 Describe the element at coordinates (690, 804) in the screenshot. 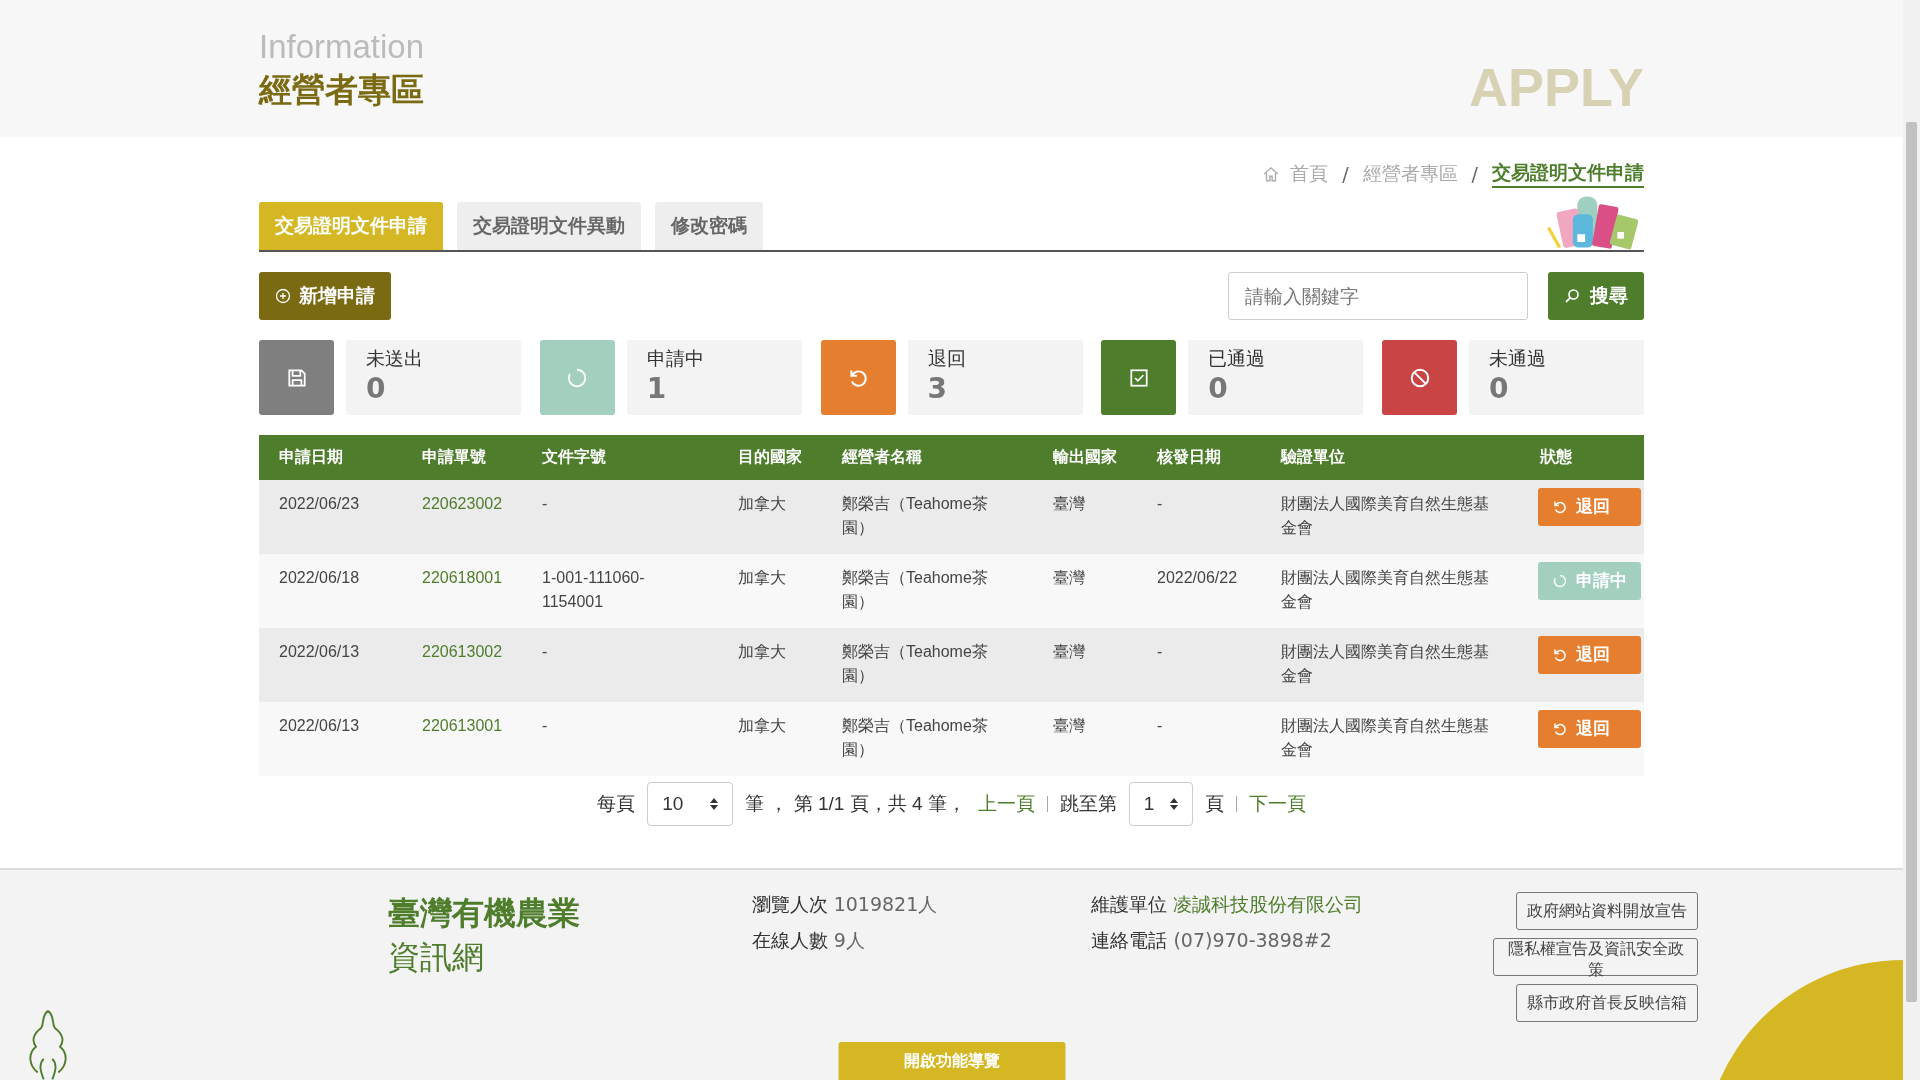

I see `per-page-select: 10` at that location.